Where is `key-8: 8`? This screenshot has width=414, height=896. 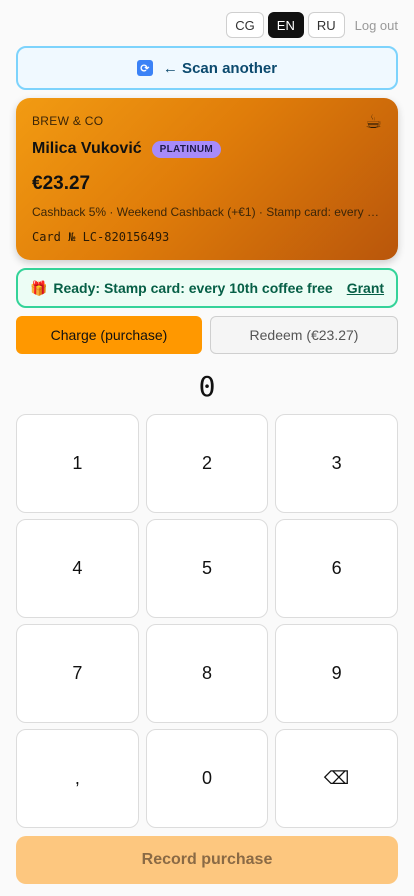
key-8: 8 is located at coordinates (207, 673).